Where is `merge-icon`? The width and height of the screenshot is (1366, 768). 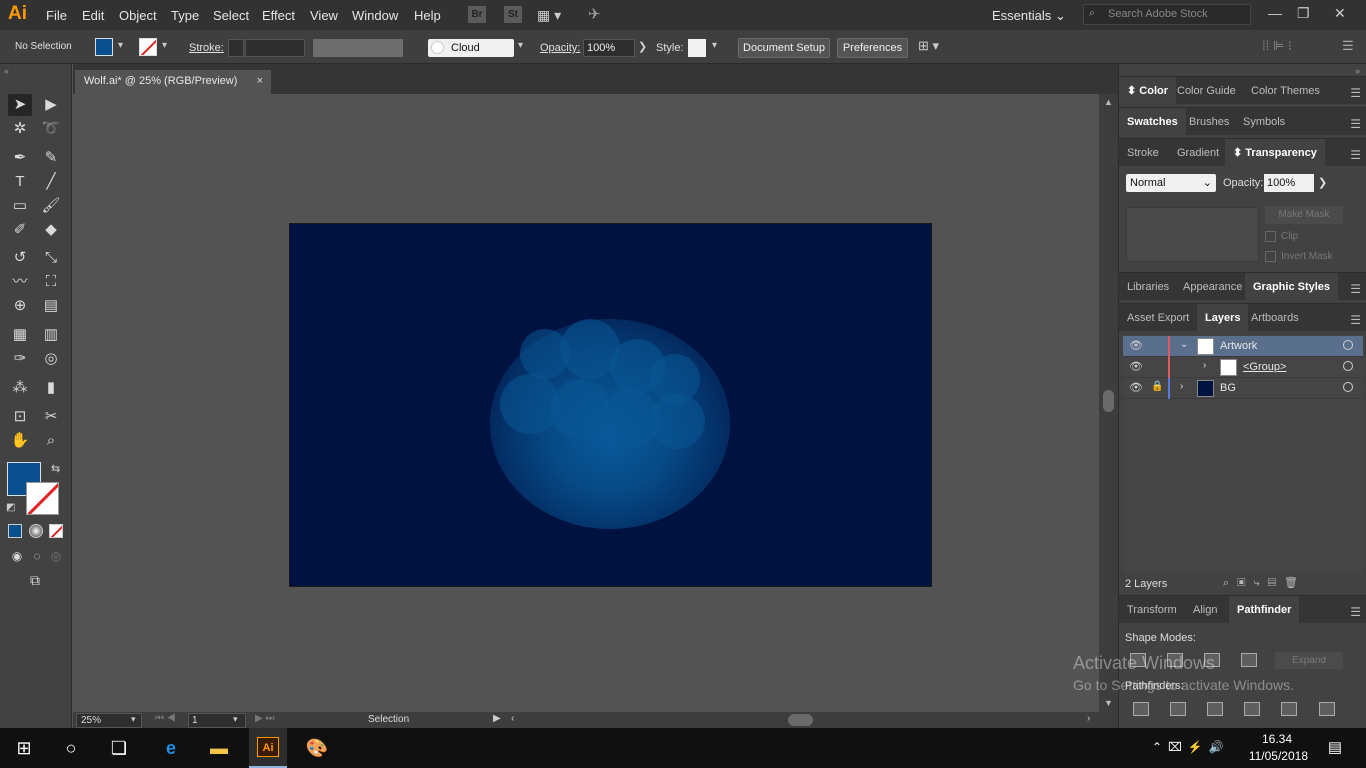 merge-icon is located at coordinates (1215, 709).